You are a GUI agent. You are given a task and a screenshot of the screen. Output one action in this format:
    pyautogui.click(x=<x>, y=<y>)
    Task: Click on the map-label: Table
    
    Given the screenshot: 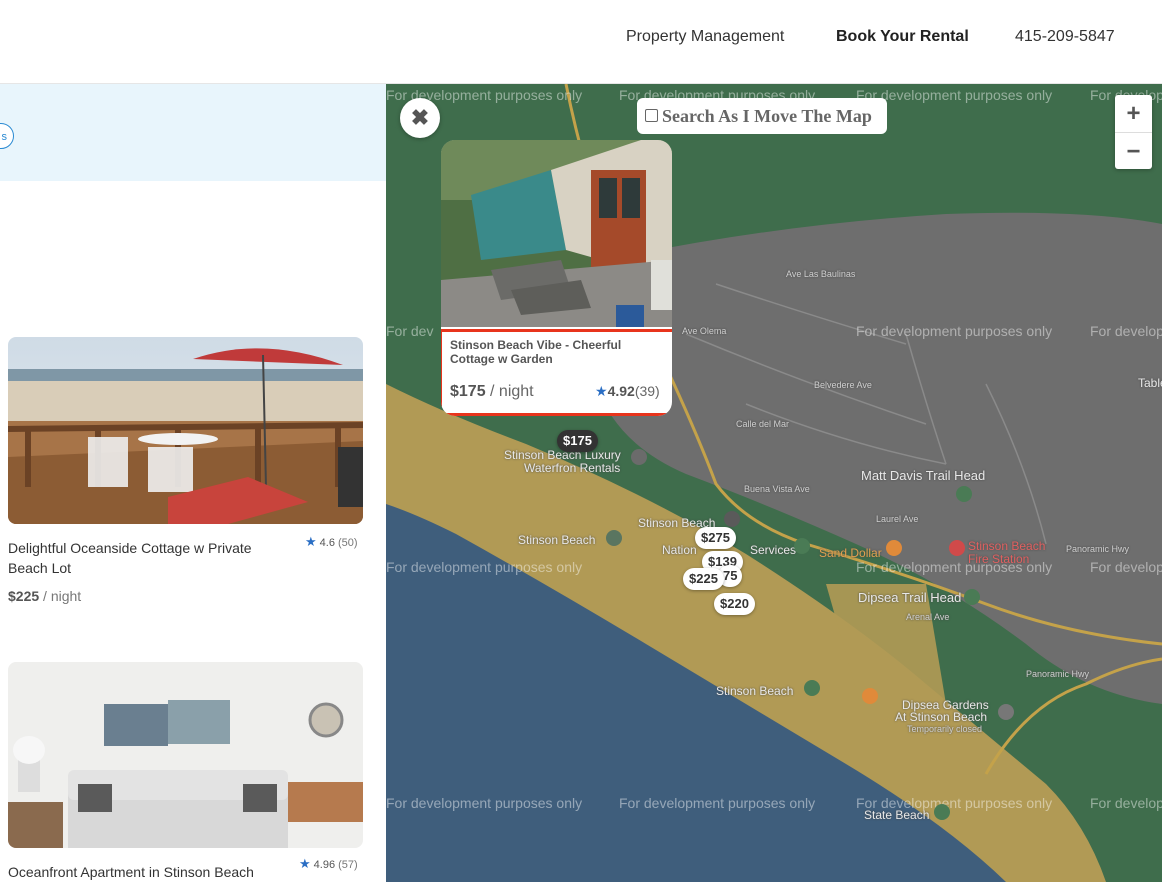 What is the action you would take?
    pyautogui.click(x=1150, y=383)
    